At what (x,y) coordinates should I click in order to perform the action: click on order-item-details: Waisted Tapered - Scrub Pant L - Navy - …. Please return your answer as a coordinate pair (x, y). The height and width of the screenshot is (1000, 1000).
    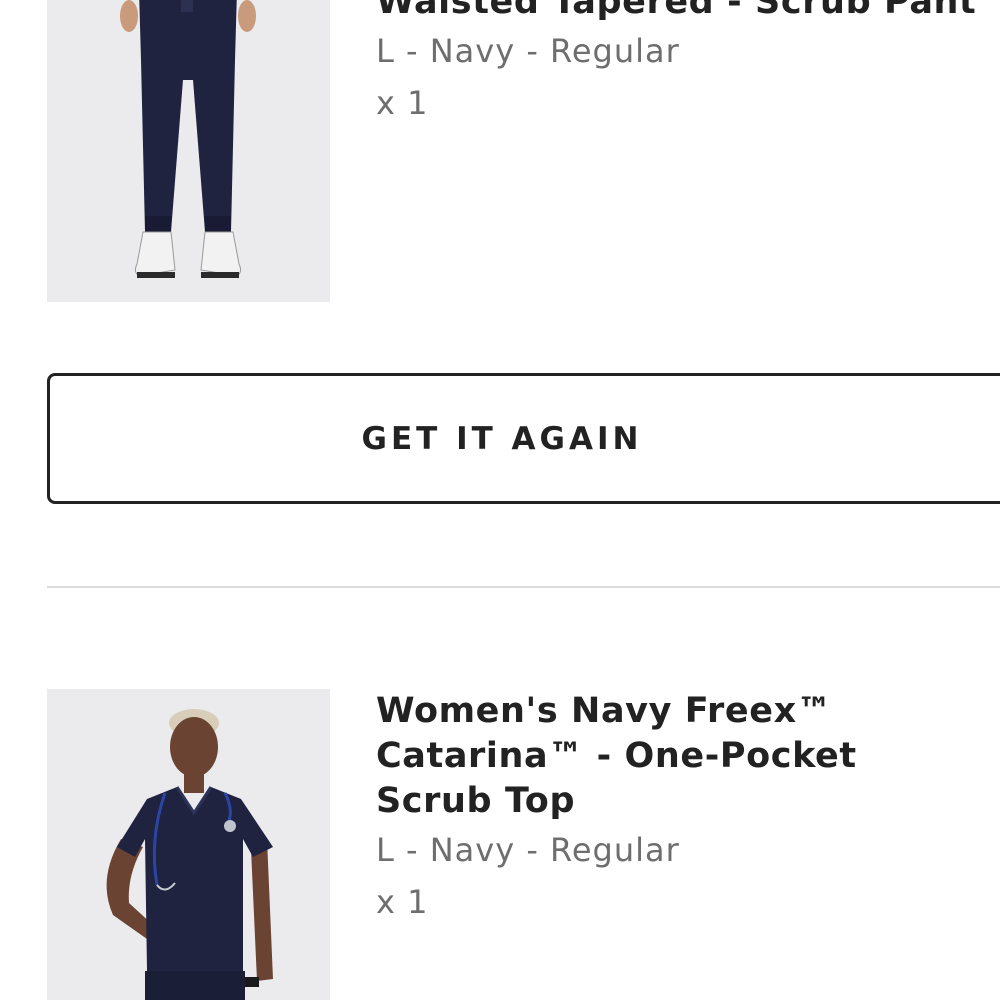
    Looking at the image, I should click on (681, 64).